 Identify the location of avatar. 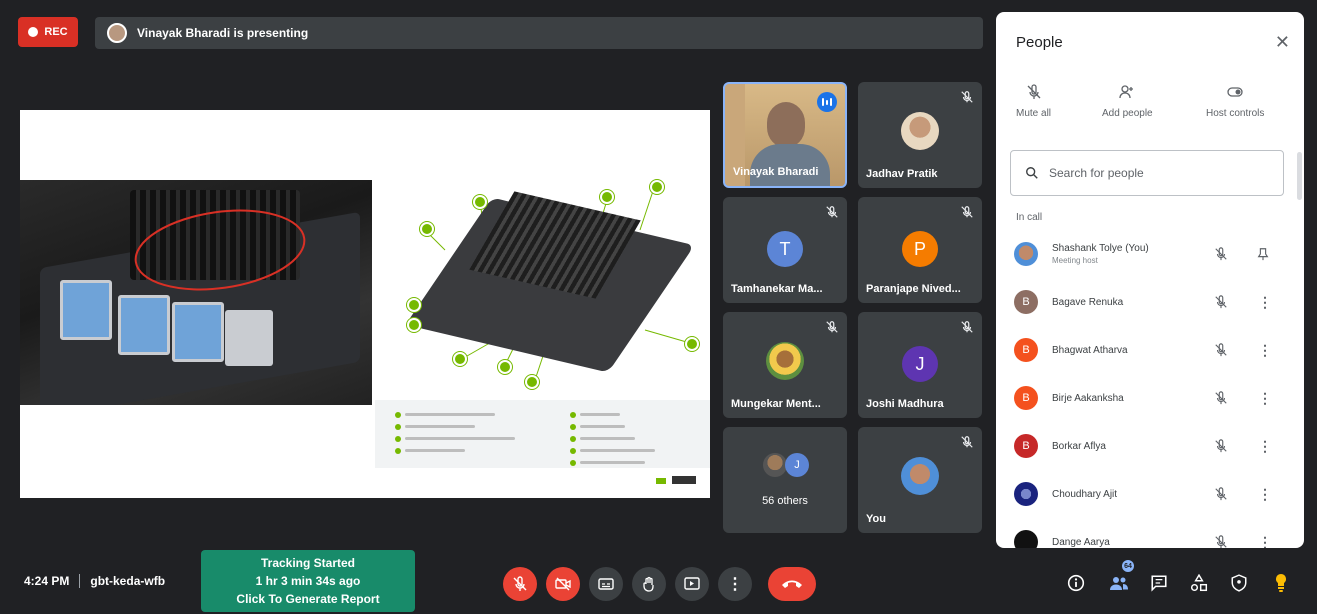
(1026, 539).